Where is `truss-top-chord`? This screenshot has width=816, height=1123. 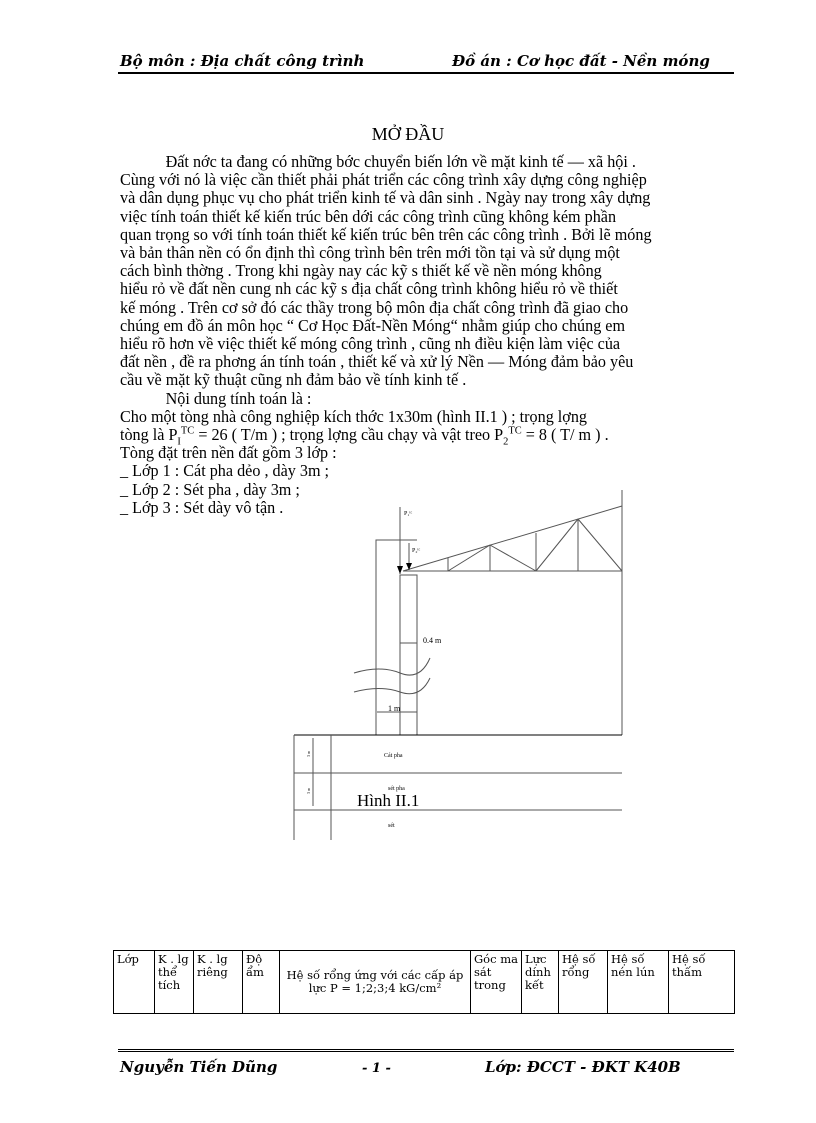 truss-top-chord is located at coordinates (512, 538).